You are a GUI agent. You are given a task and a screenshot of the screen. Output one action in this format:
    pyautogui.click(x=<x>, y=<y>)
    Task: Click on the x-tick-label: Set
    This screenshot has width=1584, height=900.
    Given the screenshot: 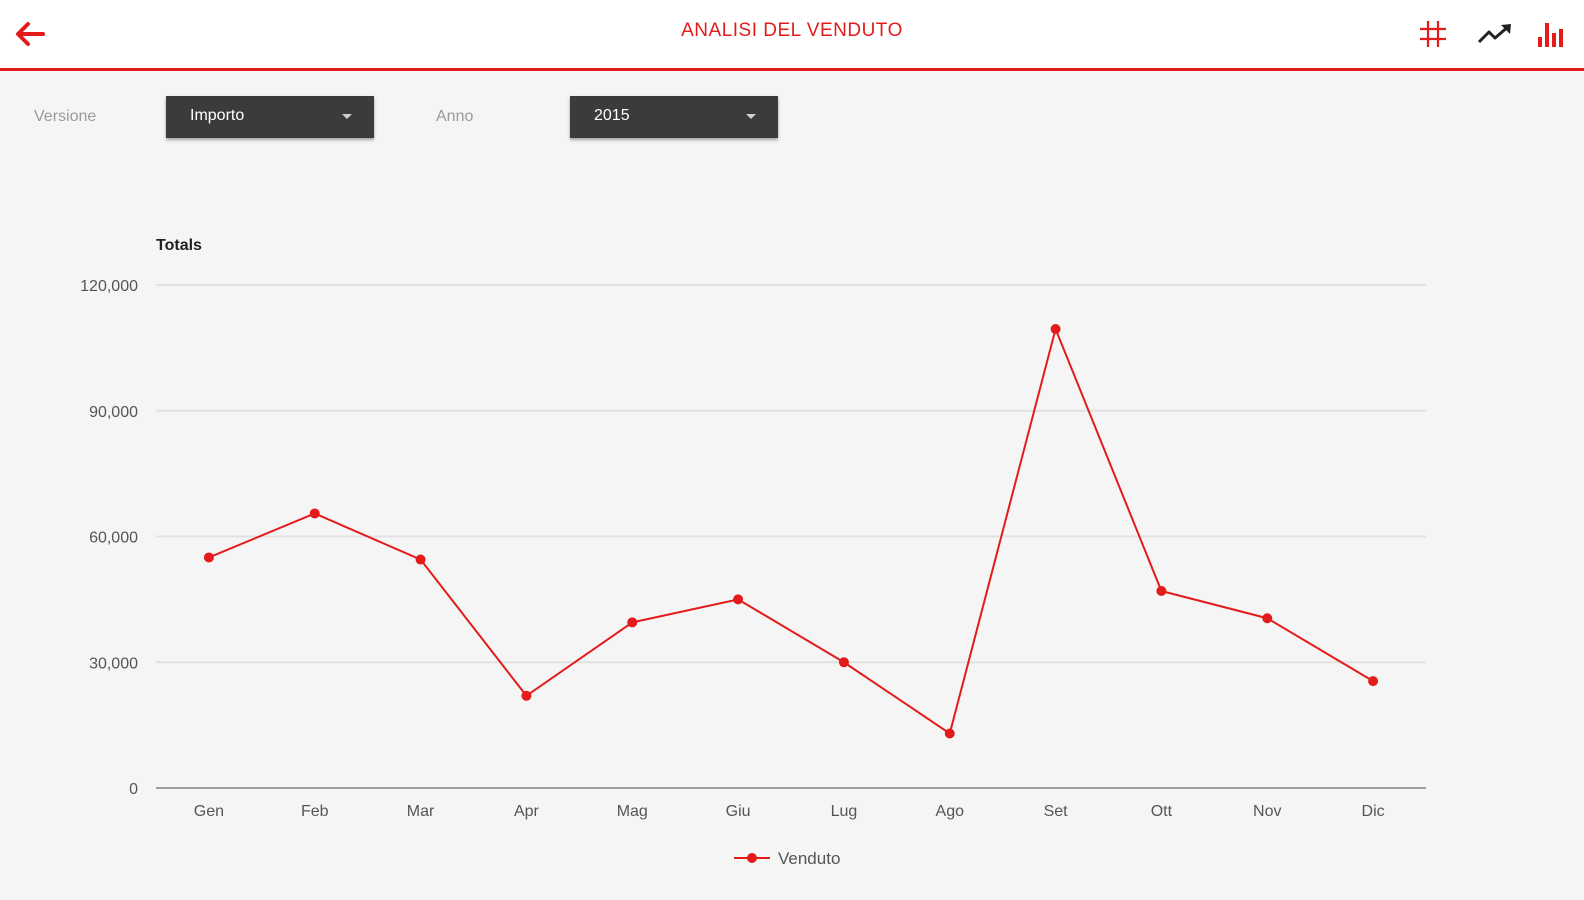 What is the action you would take?
    pyautogui.click(x=1056, y=811)
    